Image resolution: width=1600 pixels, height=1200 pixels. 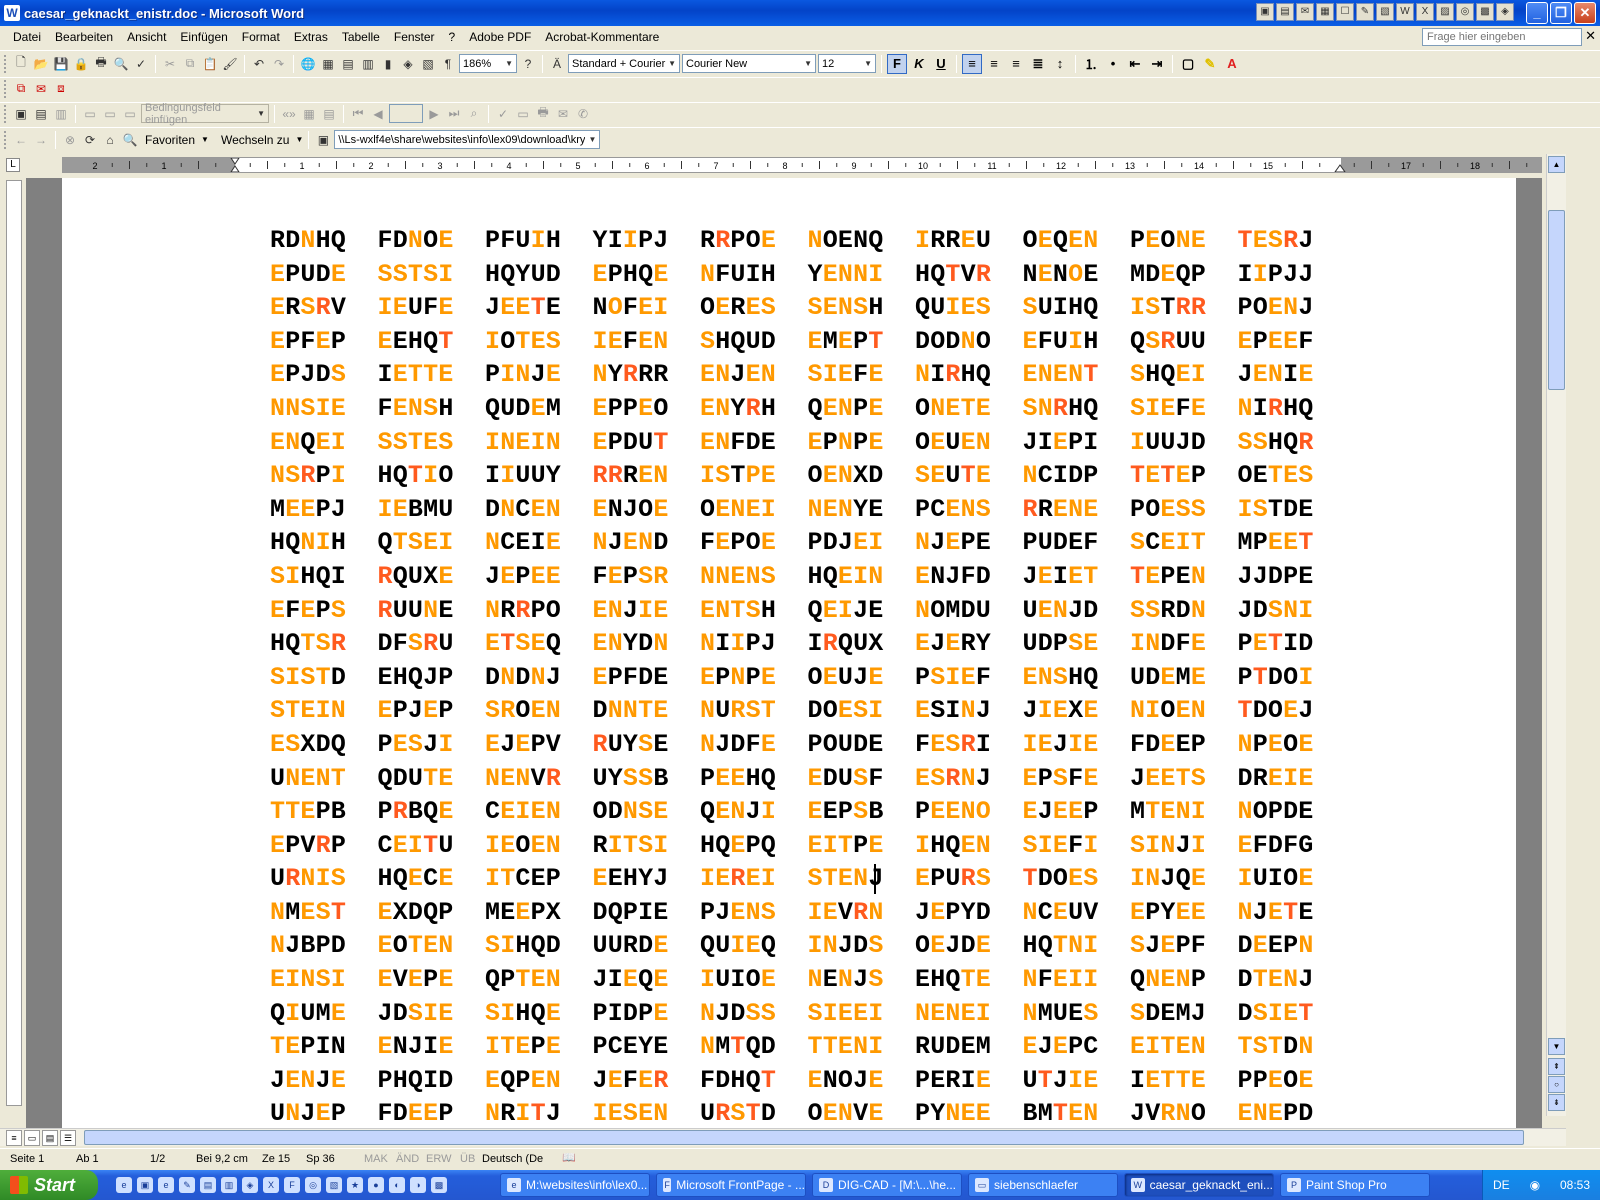 I want to click on quicklaunch-icon: ▧, so click(x=334, y=1185).